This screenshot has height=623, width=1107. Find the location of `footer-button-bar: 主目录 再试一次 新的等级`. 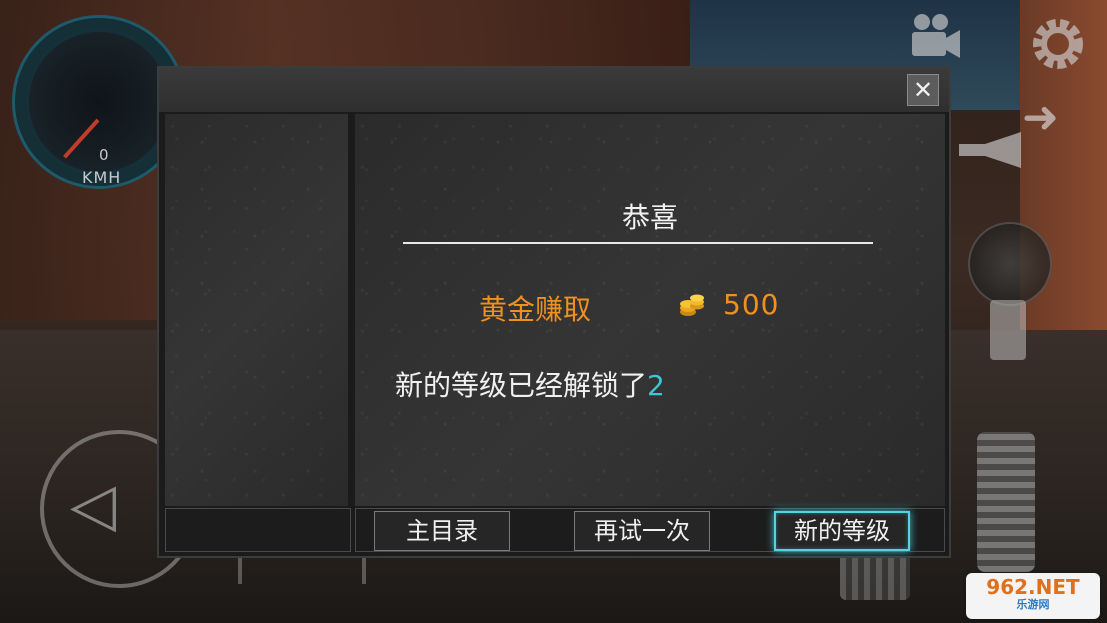

footer-button-bar: 主目录 再试一次 新的等级 is located at coordinates (650, 530).